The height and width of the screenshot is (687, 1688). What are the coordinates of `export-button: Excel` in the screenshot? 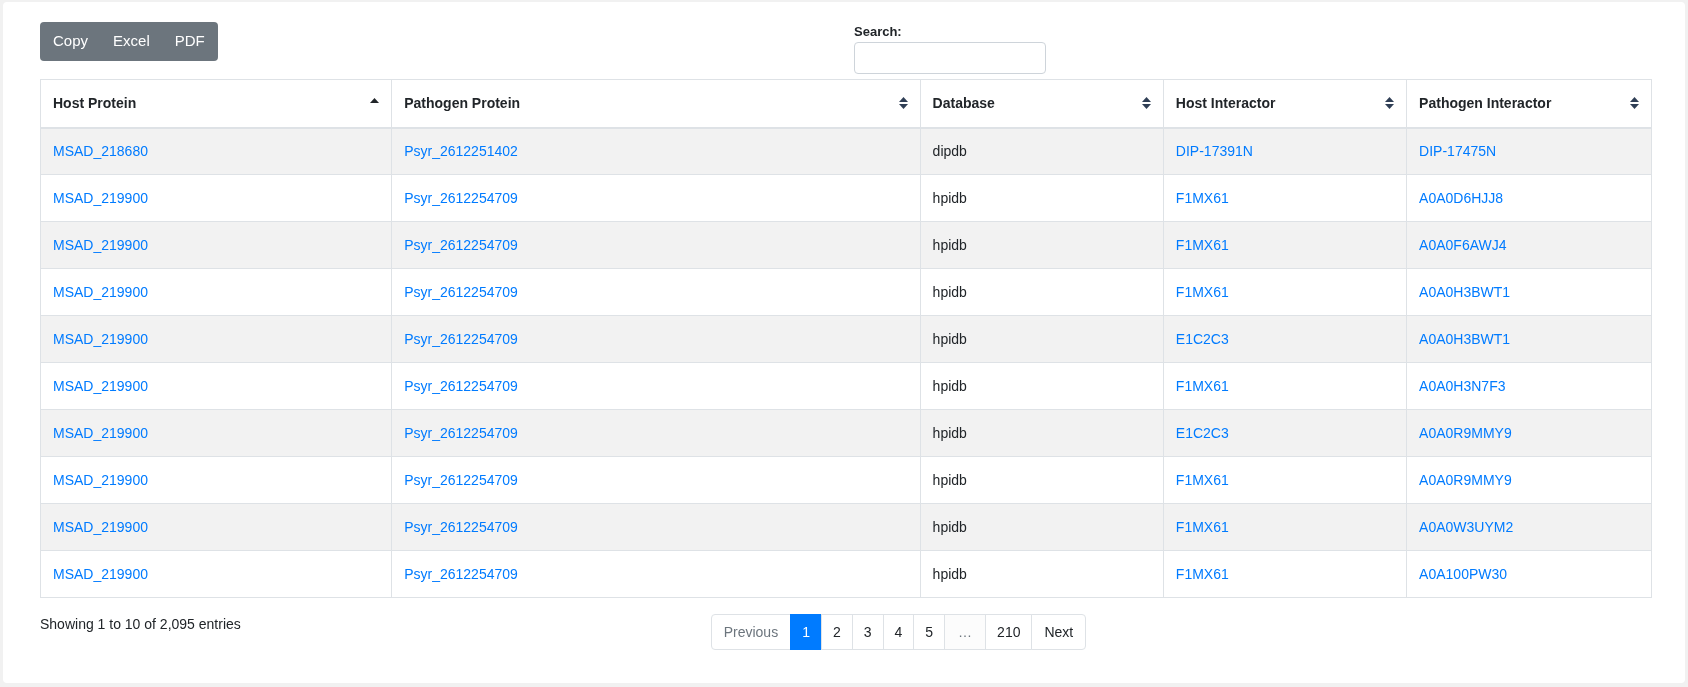 It's located at (131, 41).